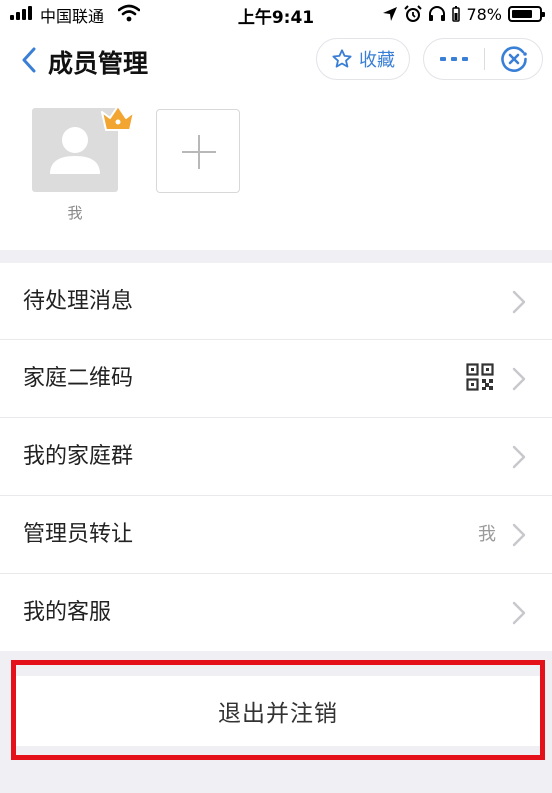  I want to click on list-item-label: 我的家庭群, so click(78, 456).